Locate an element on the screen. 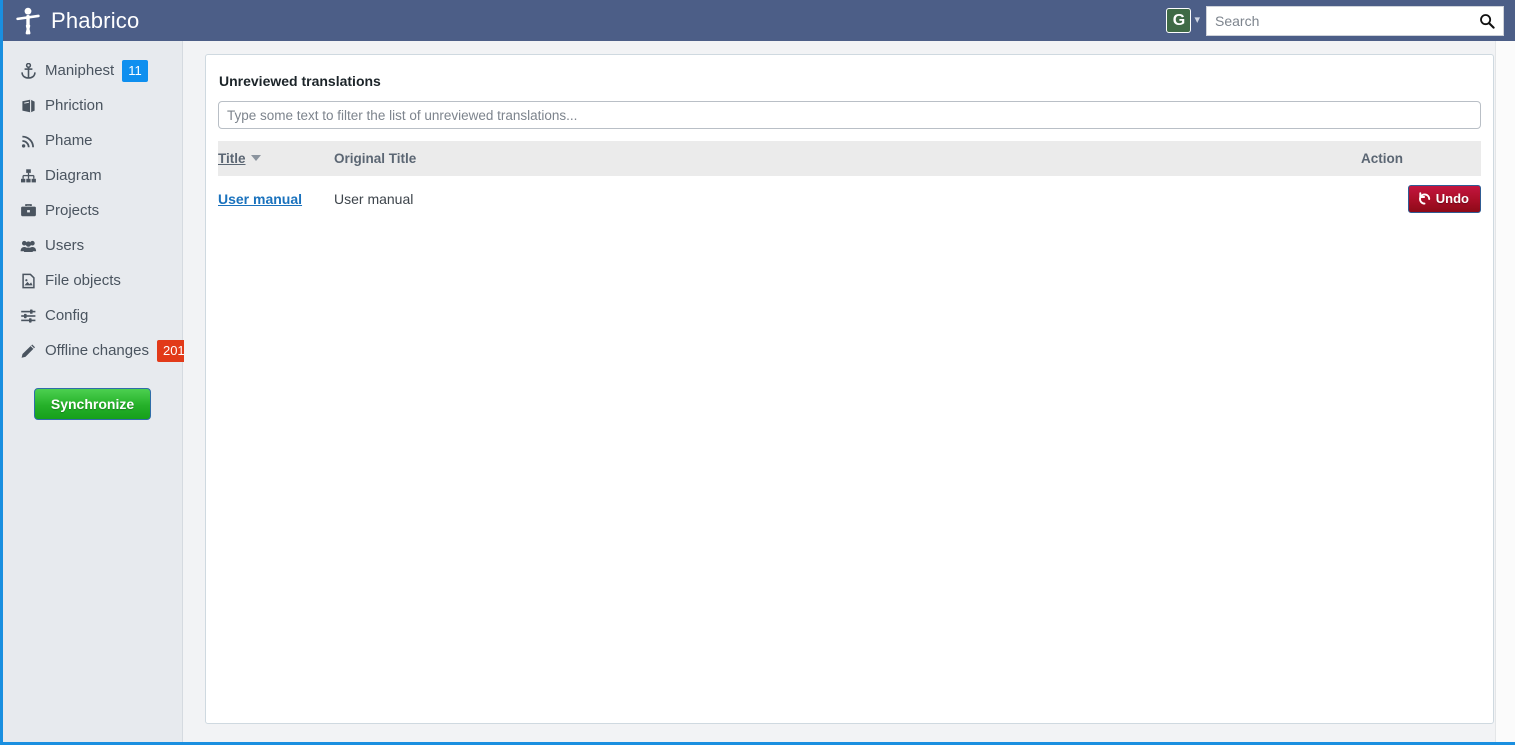 The width and height of the screenshot is (1515, 745). filter-input is located at coordinates (849, 115).